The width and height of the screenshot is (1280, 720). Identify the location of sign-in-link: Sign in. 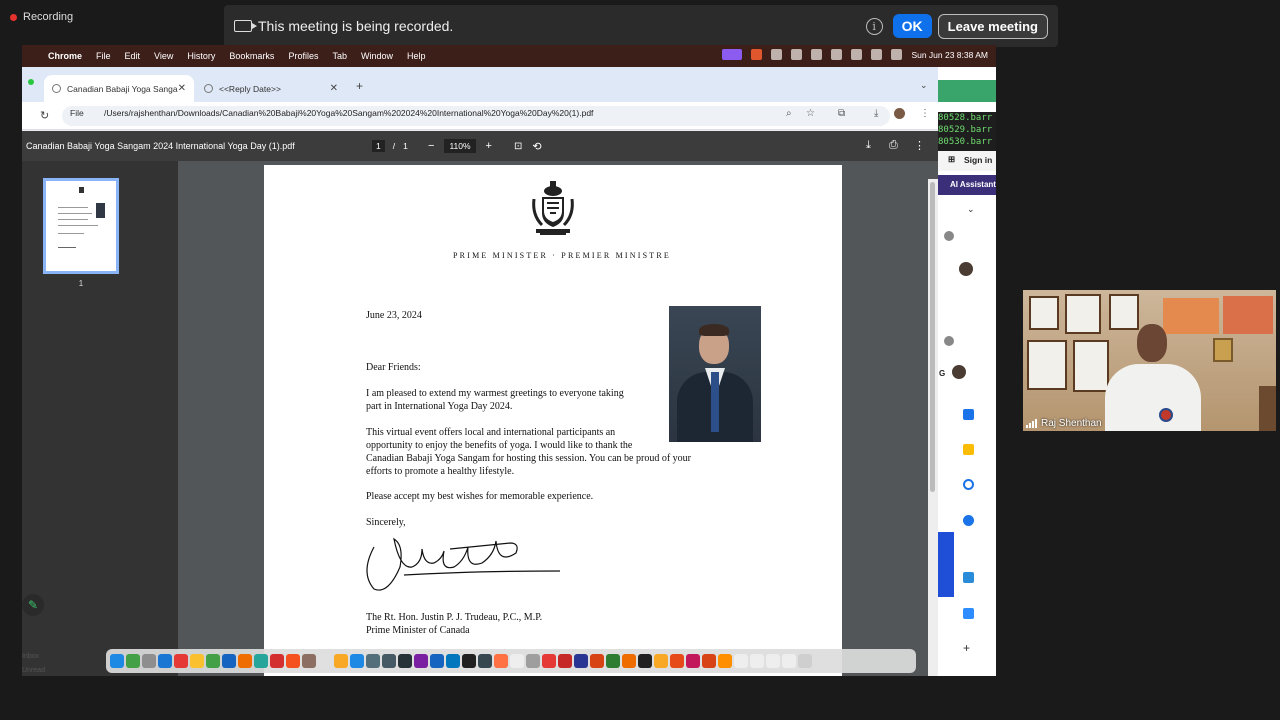
(978, 160).